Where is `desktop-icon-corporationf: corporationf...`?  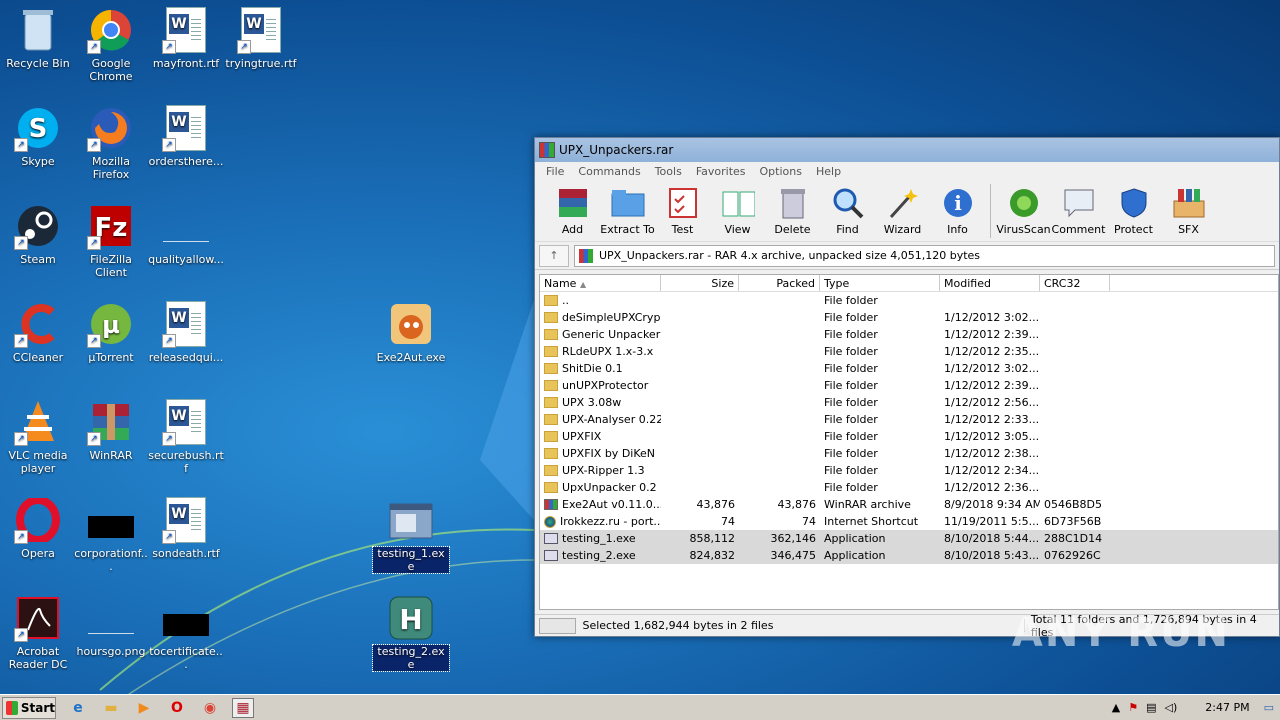
desktop-icon-corporationf: corporationf... is located at coordinates (111, 534).